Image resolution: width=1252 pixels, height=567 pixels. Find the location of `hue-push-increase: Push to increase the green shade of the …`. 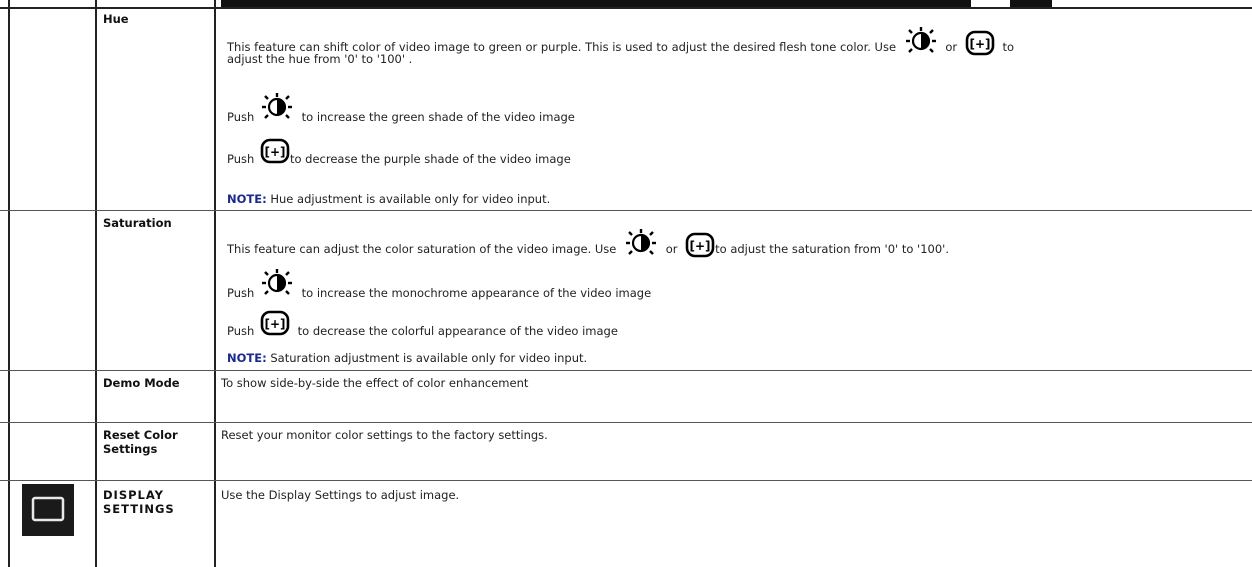

hue-push-increase: Push to increase the green shade of the … is located at coordinates (401, 108).